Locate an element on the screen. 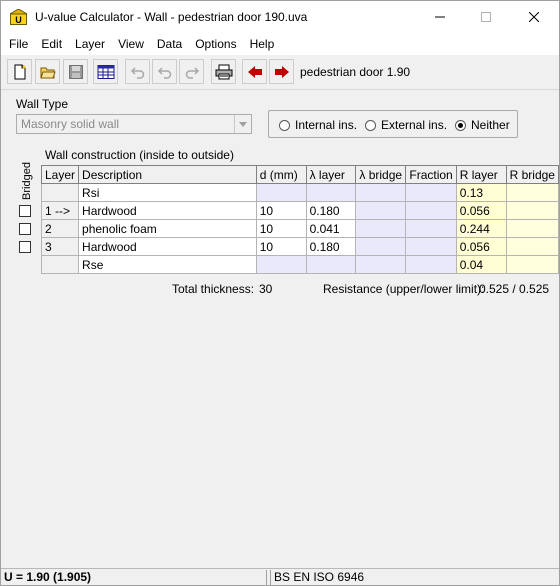 Image resolution: width=560 pixels, height=586 pixels. menu-layer: Layer is located at coordinates (90, 44).